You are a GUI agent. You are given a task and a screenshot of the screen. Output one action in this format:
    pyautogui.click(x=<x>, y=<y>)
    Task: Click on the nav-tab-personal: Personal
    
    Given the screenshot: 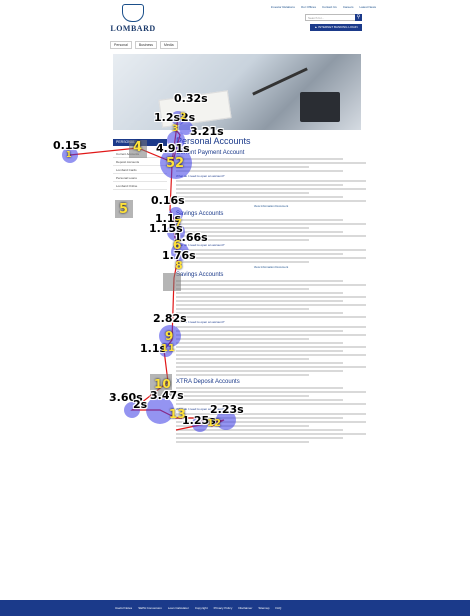 What is the action you would take?
    pyautogui.click(x=121, y=45)
    